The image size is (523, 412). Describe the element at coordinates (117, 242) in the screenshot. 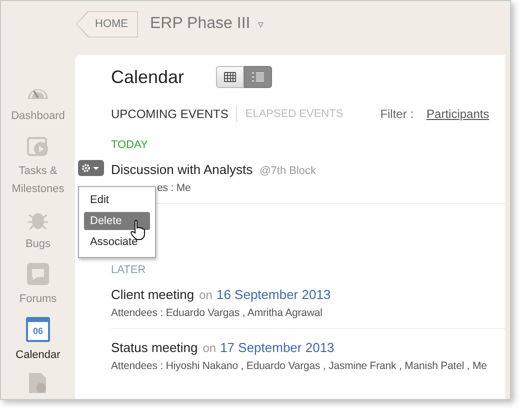

I see `menu-item: Associate` at that location.